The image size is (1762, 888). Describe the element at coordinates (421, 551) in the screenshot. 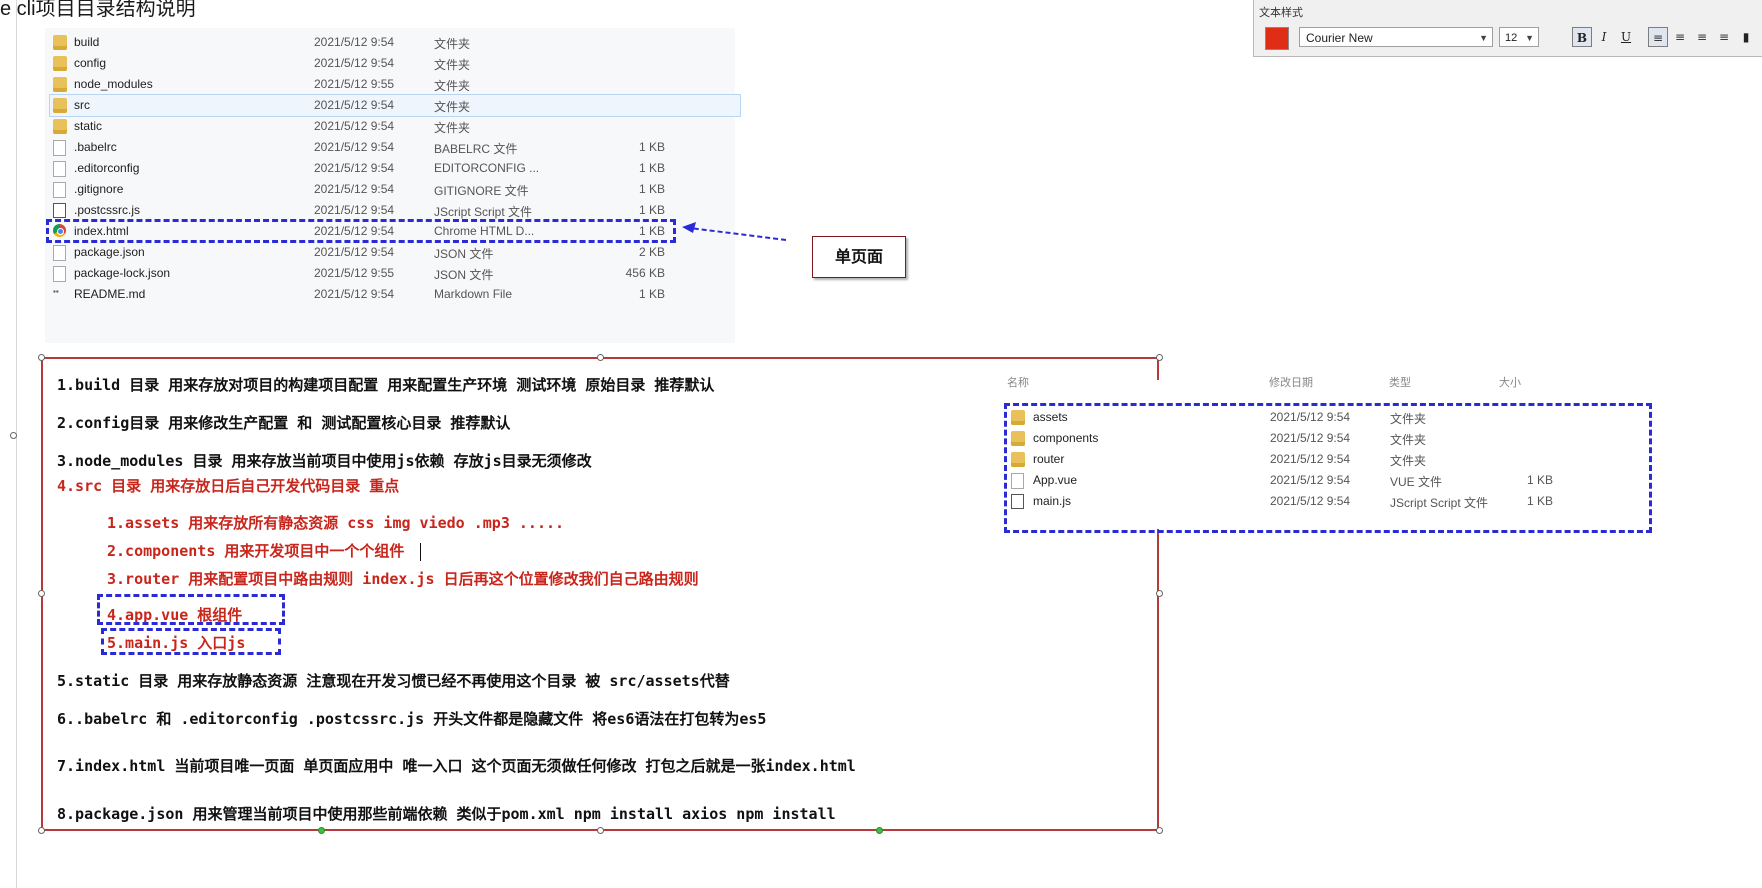

I see `text-cursor` at that location.